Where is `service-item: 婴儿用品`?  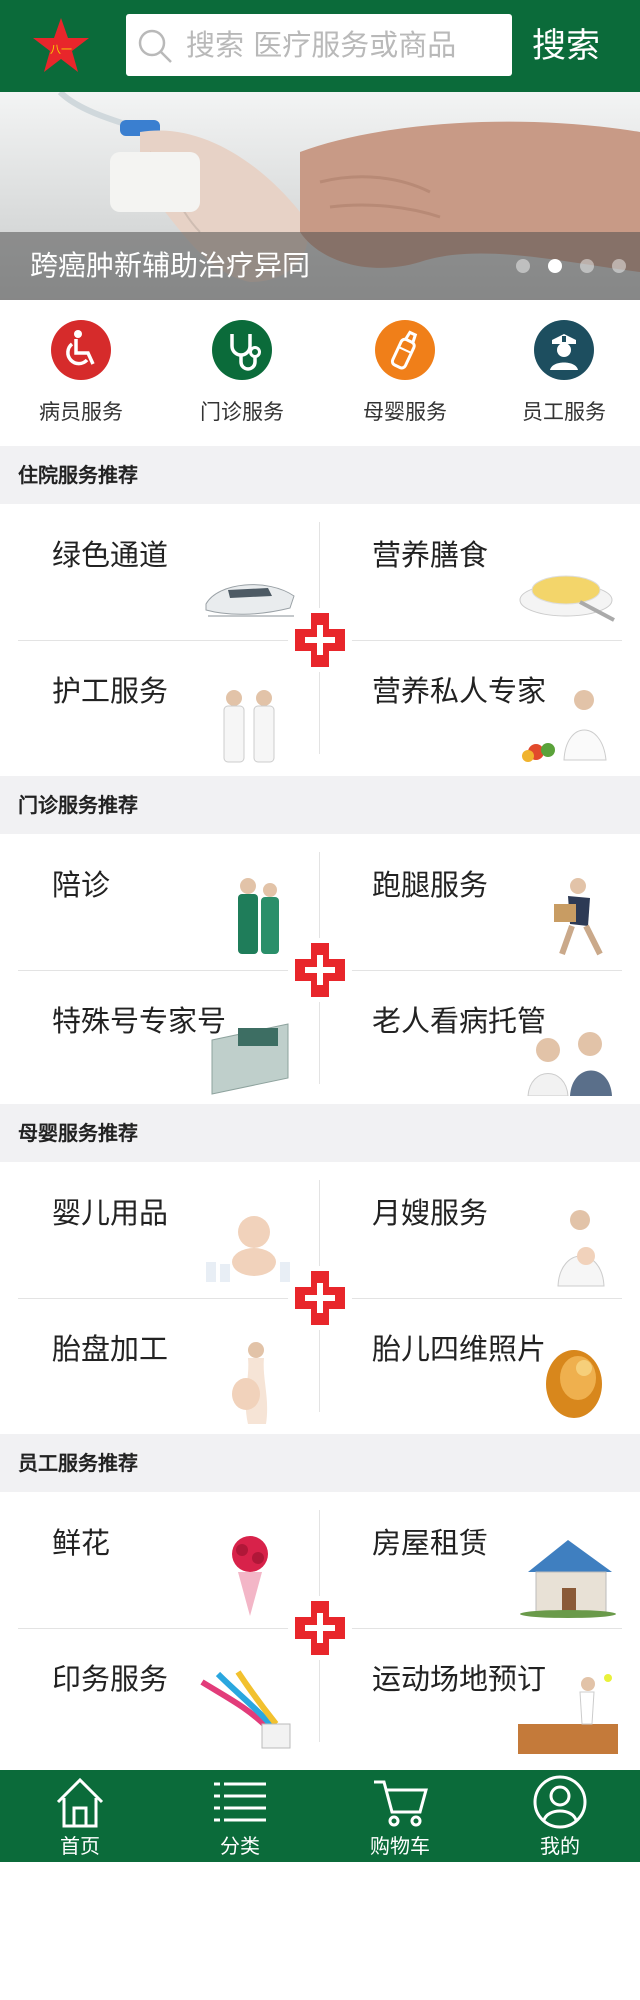 service-item: 婴儿用品 is located at coordinates (160, 1230).